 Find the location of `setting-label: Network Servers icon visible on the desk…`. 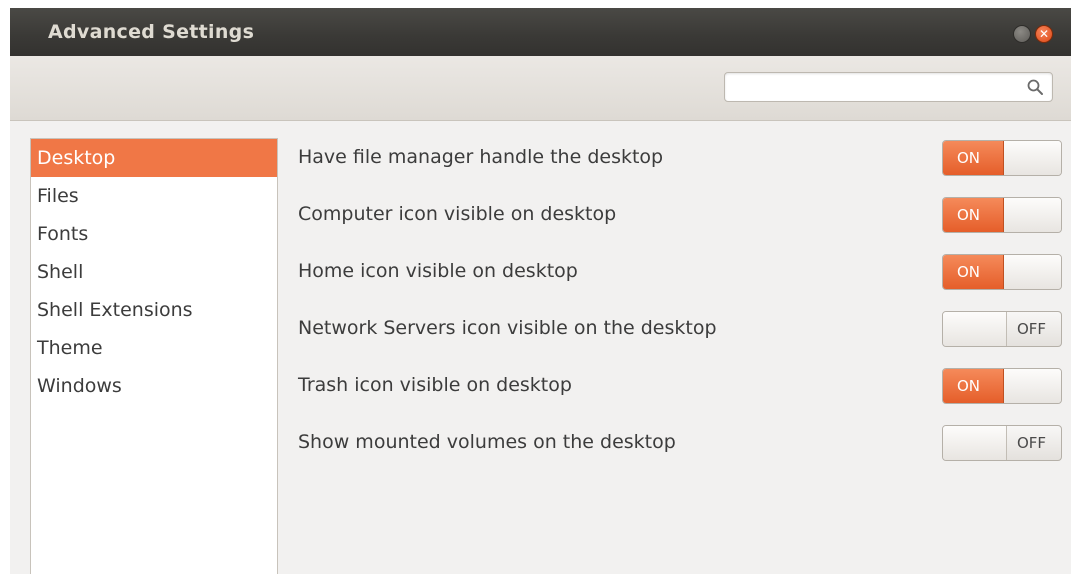

setting-label: Network Servers icon visible on the desk… is located at coordinates (507, 328).